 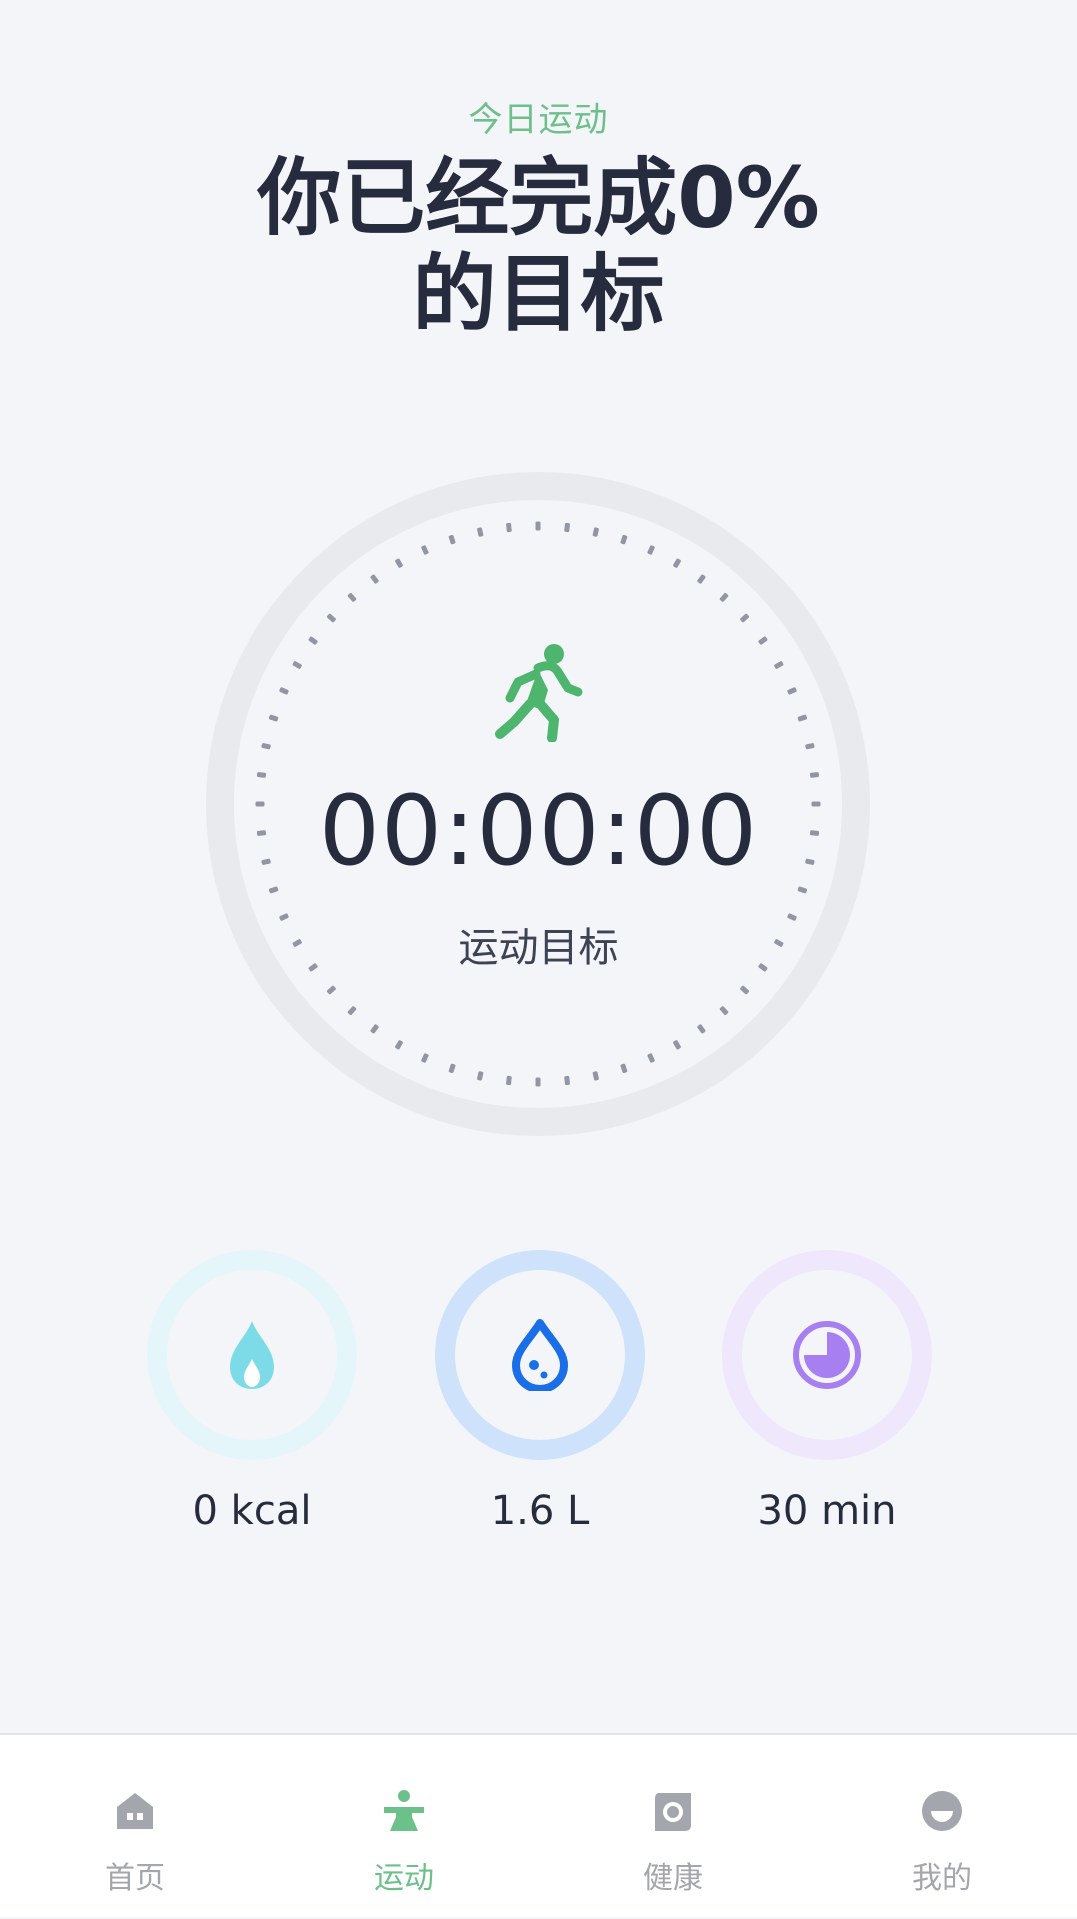 I want to click on clock-icon, so click(x=827, y=1355).